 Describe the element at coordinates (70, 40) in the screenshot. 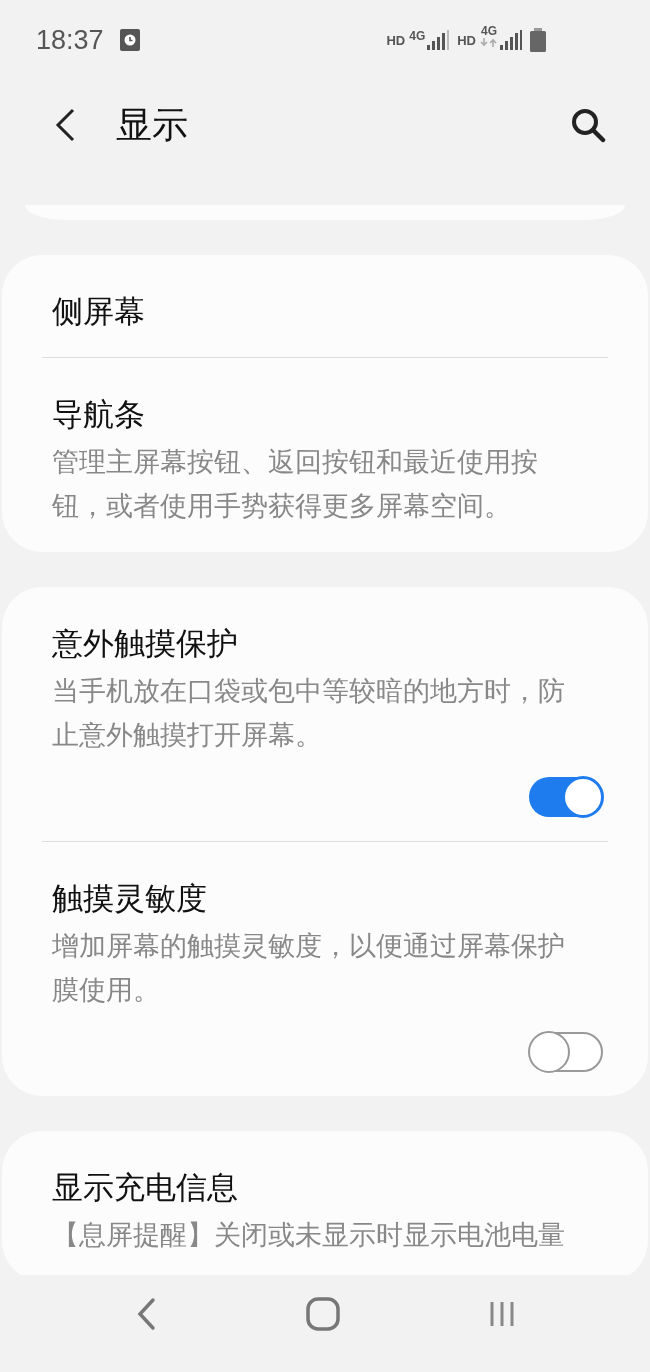

I see `status-time: 18:37` at that location.